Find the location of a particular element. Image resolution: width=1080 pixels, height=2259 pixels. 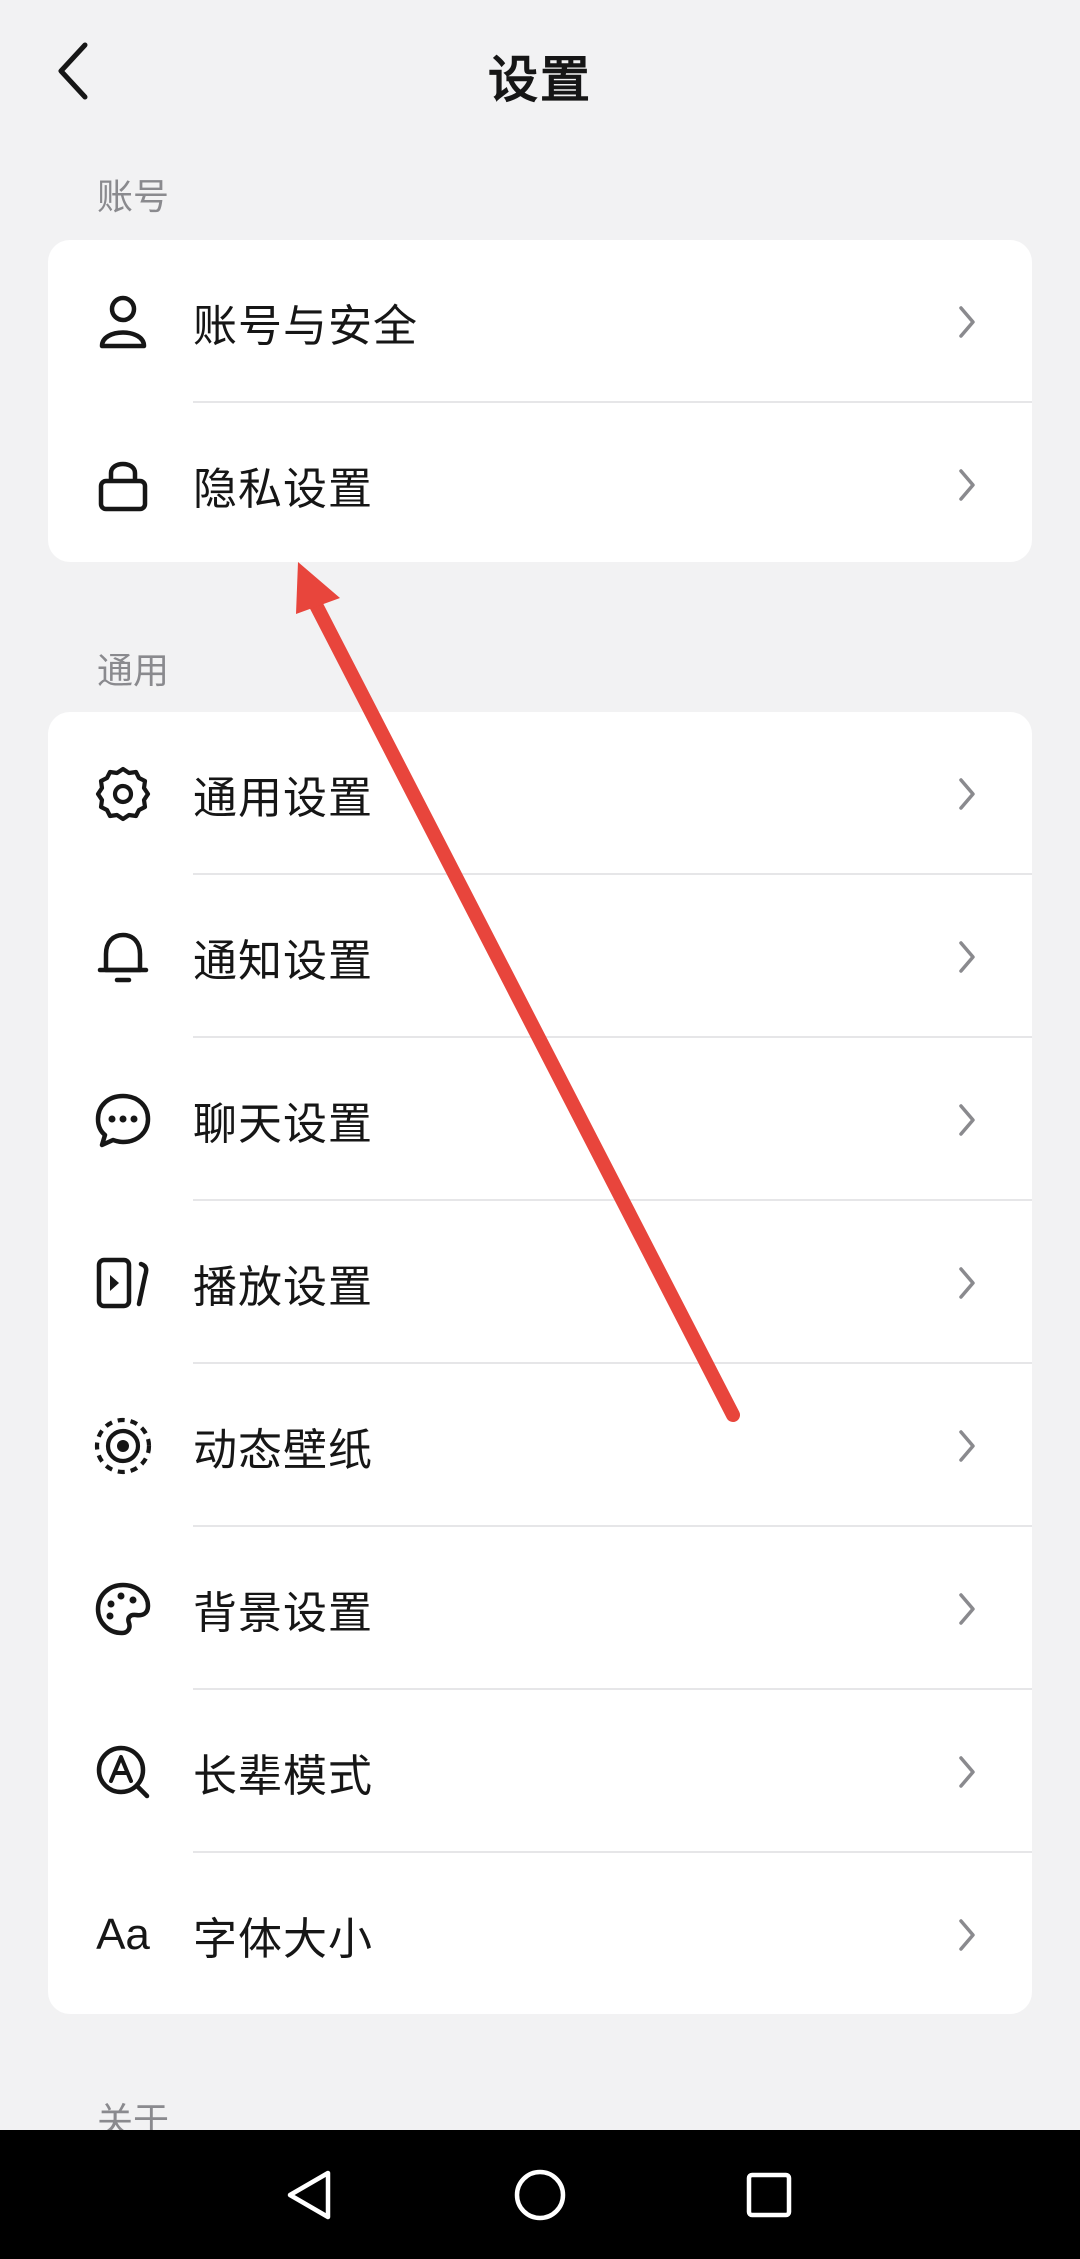

section-label-account: 账号 is located at coordinates (133, 197).